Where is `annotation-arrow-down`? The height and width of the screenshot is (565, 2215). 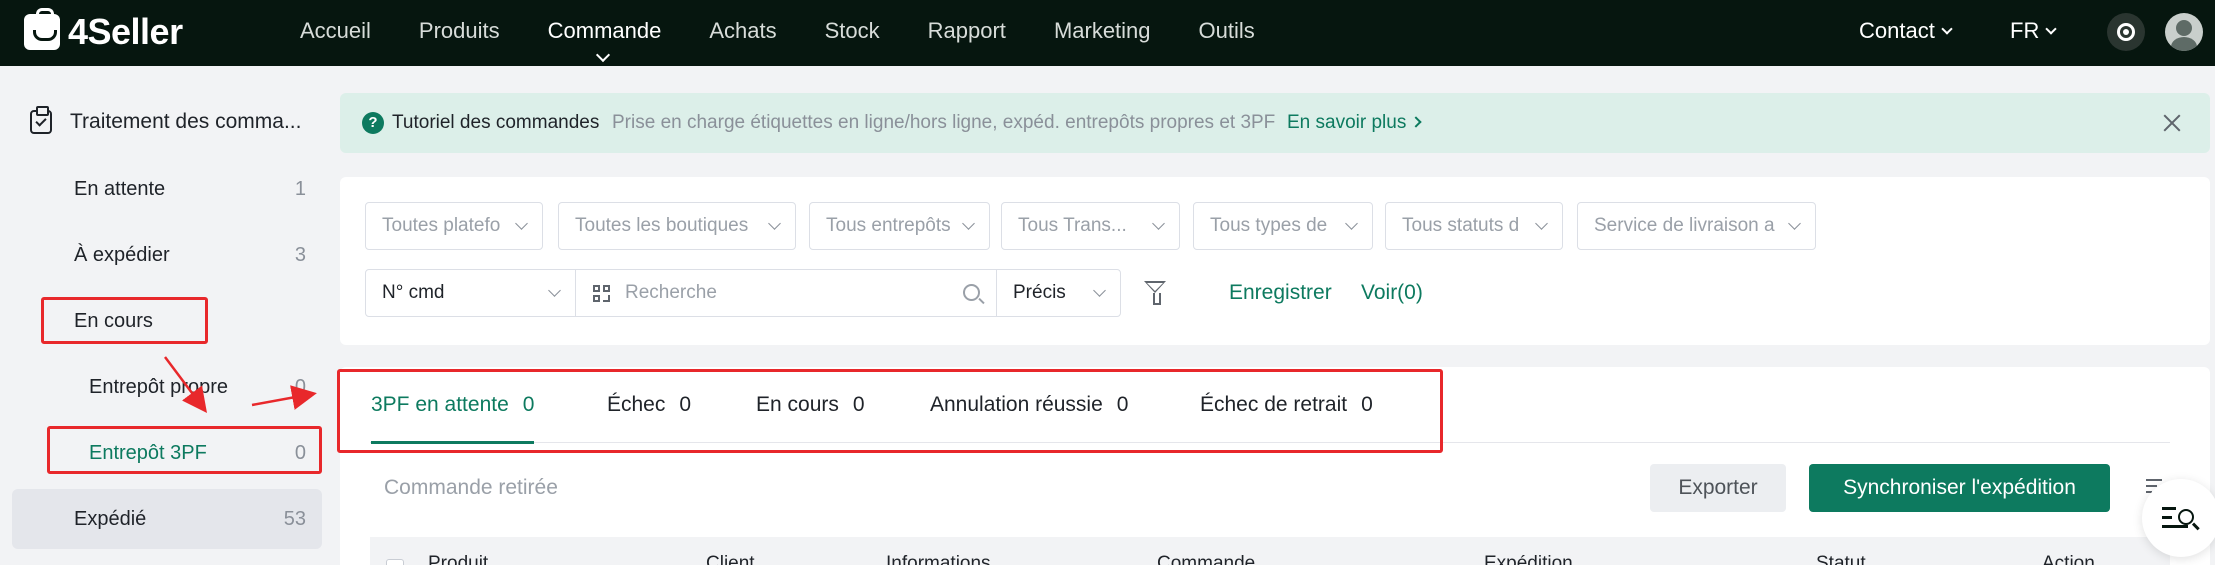
annotation-arrow-down is located at coordinates (185, 384).